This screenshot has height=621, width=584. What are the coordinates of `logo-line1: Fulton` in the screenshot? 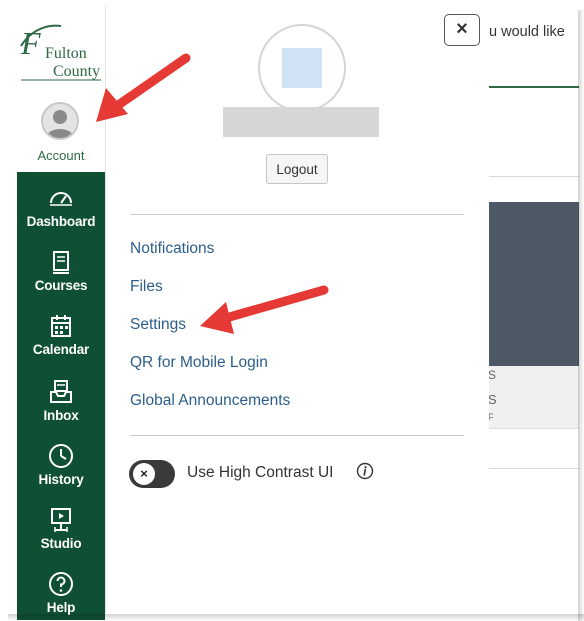 It's located at (66, 53).